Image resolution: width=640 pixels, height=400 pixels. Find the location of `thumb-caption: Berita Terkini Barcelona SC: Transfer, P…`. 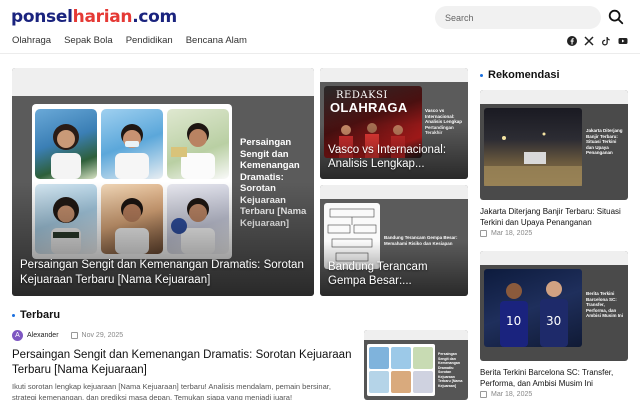

thumb-caption: Berita Terkini Barcelona SC: Transfer, P… is located at coordinates (605, 304).